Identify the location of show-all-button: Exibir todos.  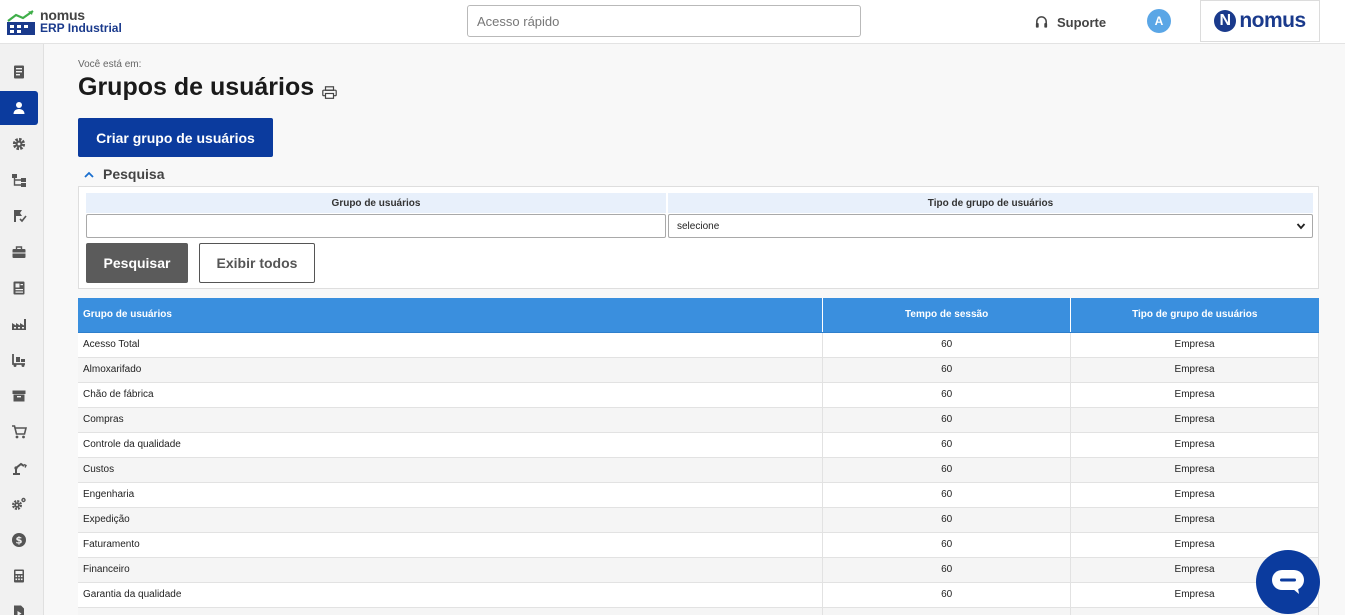
(257, 263).